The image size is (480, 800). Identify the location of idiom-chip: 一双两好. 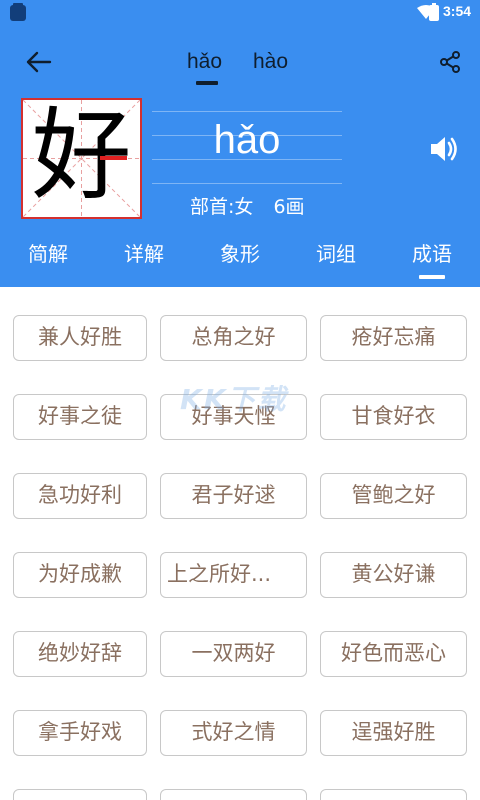
(233, 654).